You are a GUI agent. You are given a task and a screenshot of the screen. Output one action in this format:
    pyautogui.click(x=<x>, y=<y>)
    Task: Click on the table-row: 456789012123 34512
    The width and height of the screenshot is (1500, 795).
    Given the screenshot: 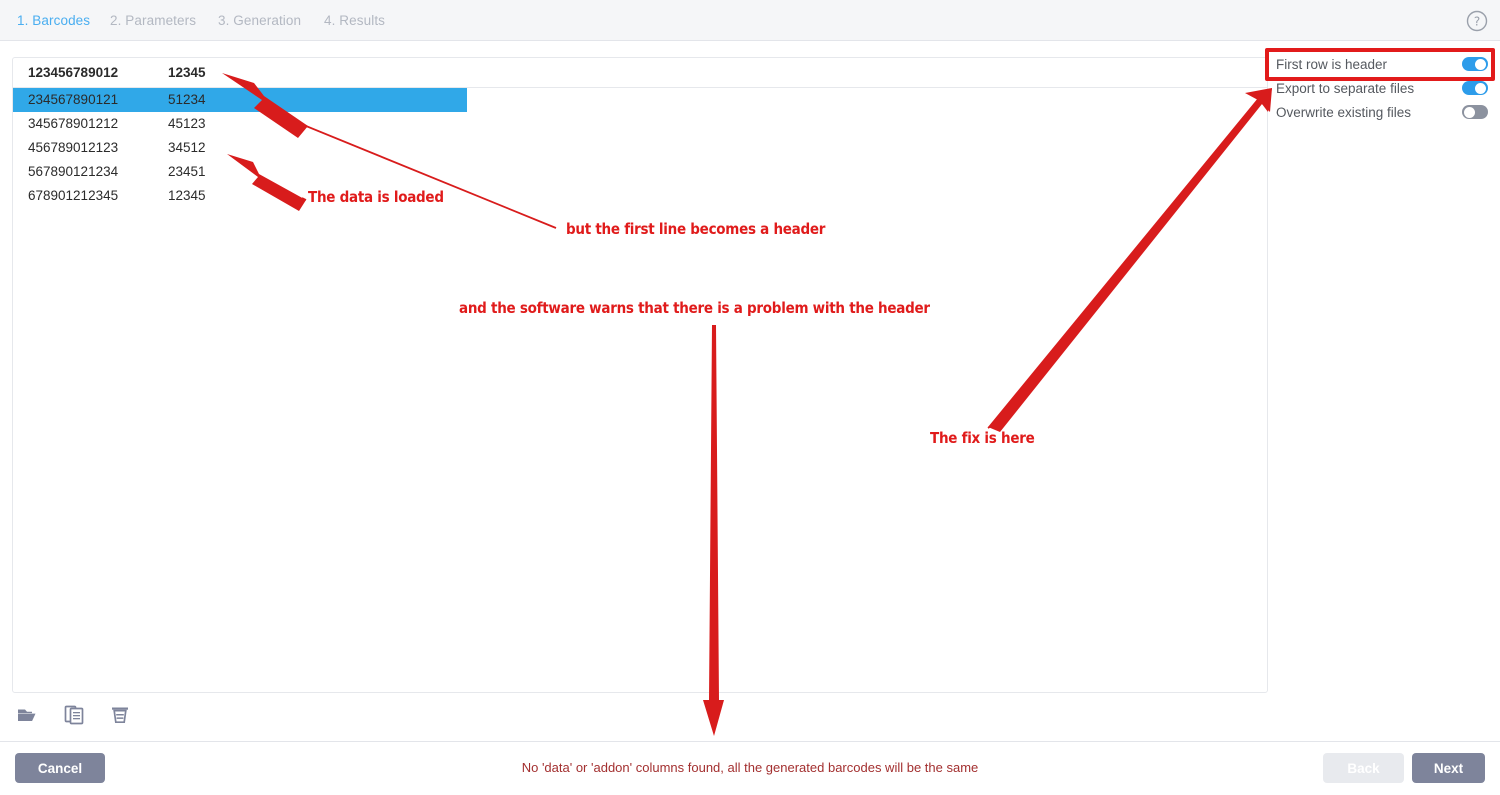 What is the action you would take?
    pyautogui.click(x=640, y=148)
    